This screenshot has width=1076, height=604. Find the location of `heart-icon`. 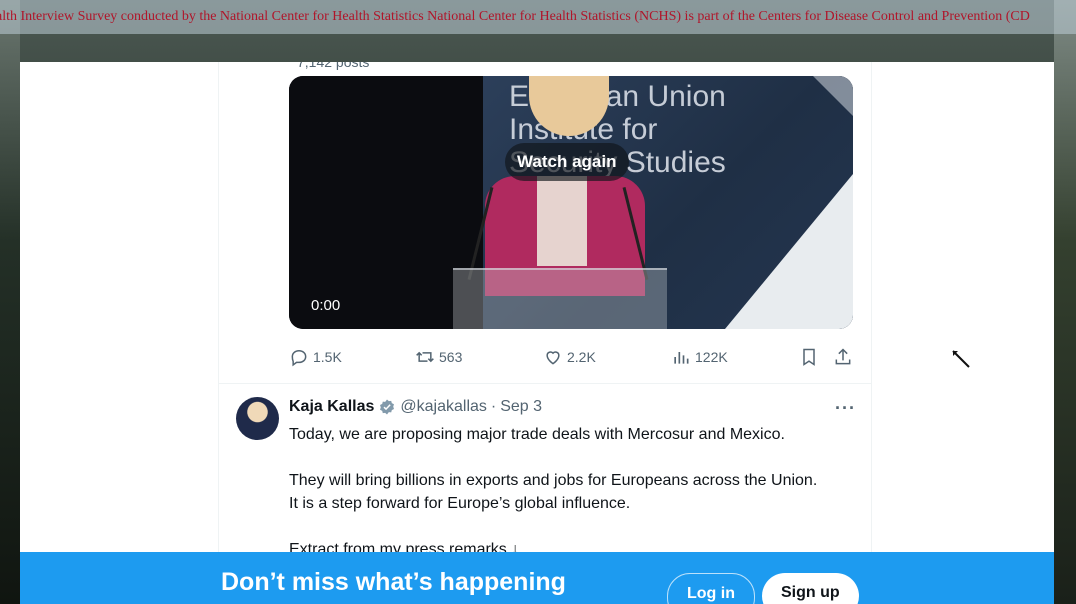

heart-icon is located at coordinates (553, 358).